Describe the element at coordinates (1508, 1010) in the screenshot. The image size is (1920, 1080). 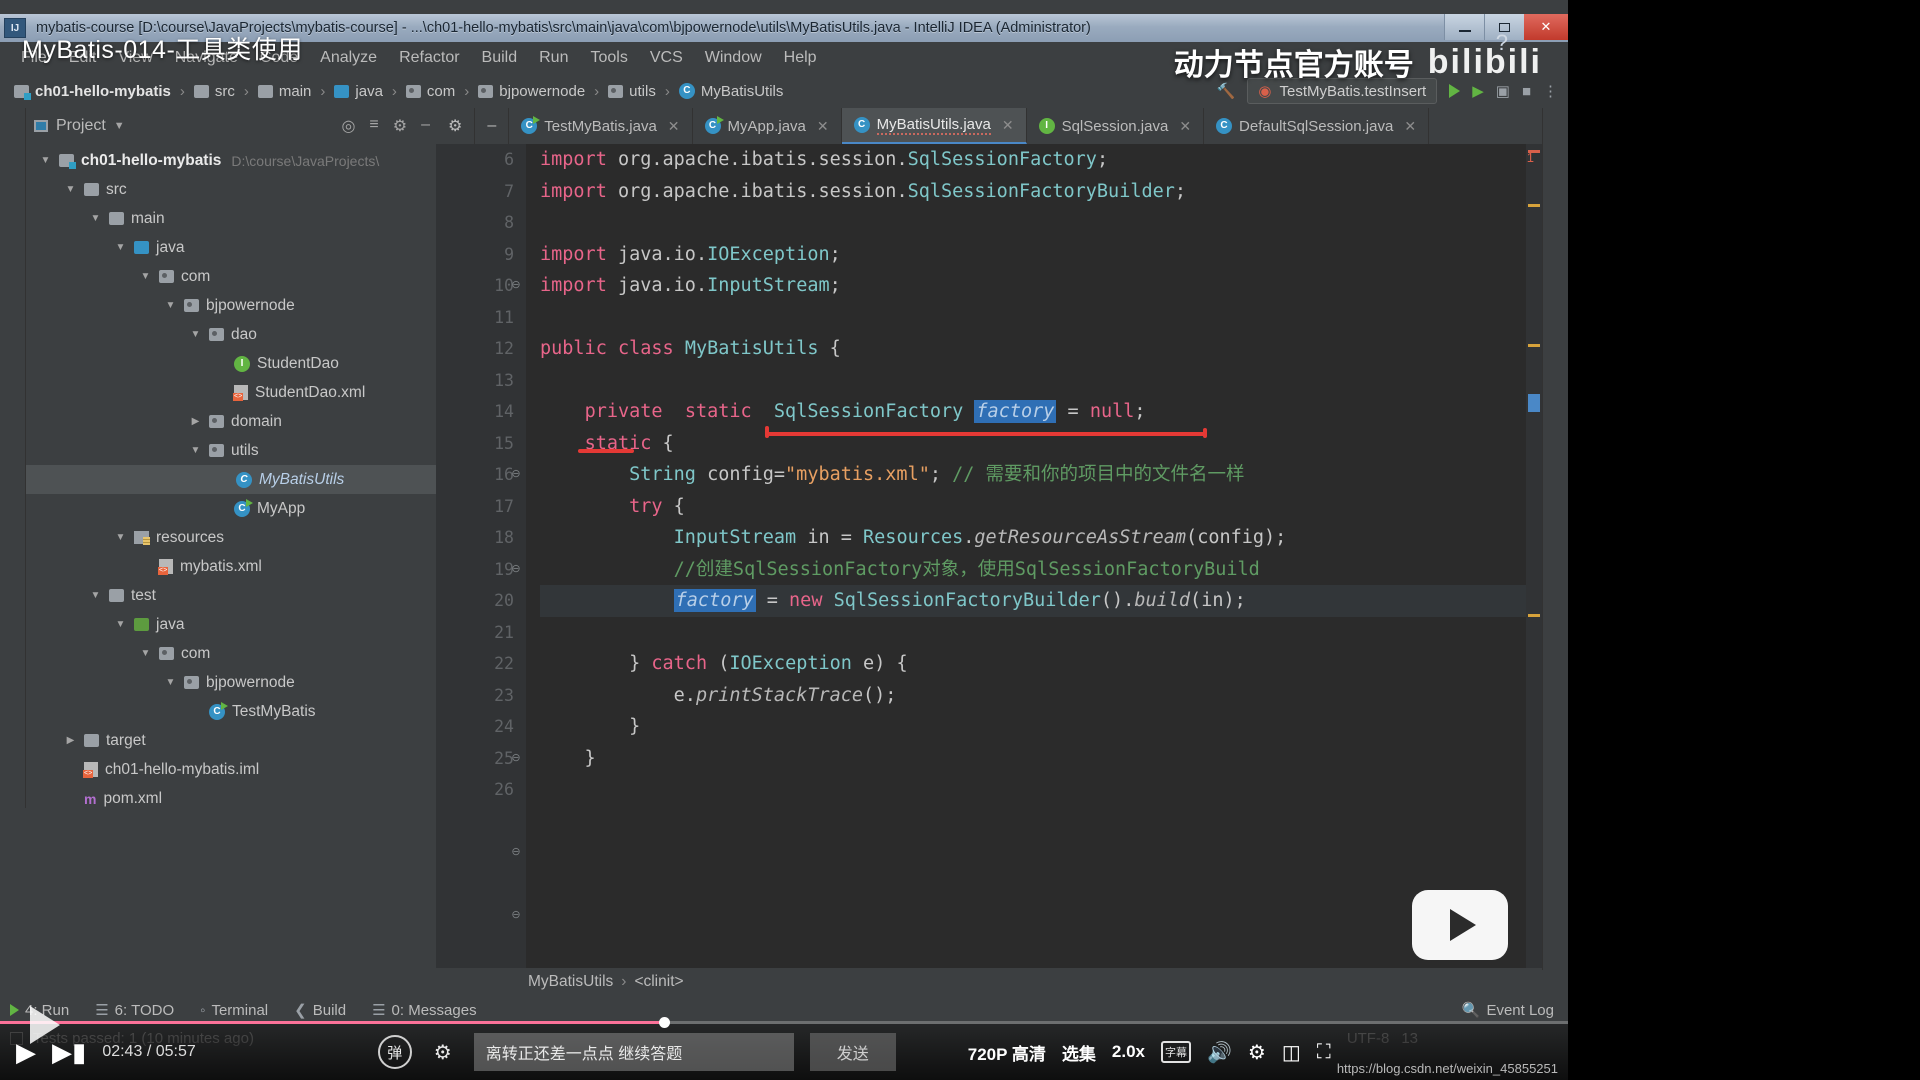
I see `event-log-button: 🔍 Event Log` at that location.